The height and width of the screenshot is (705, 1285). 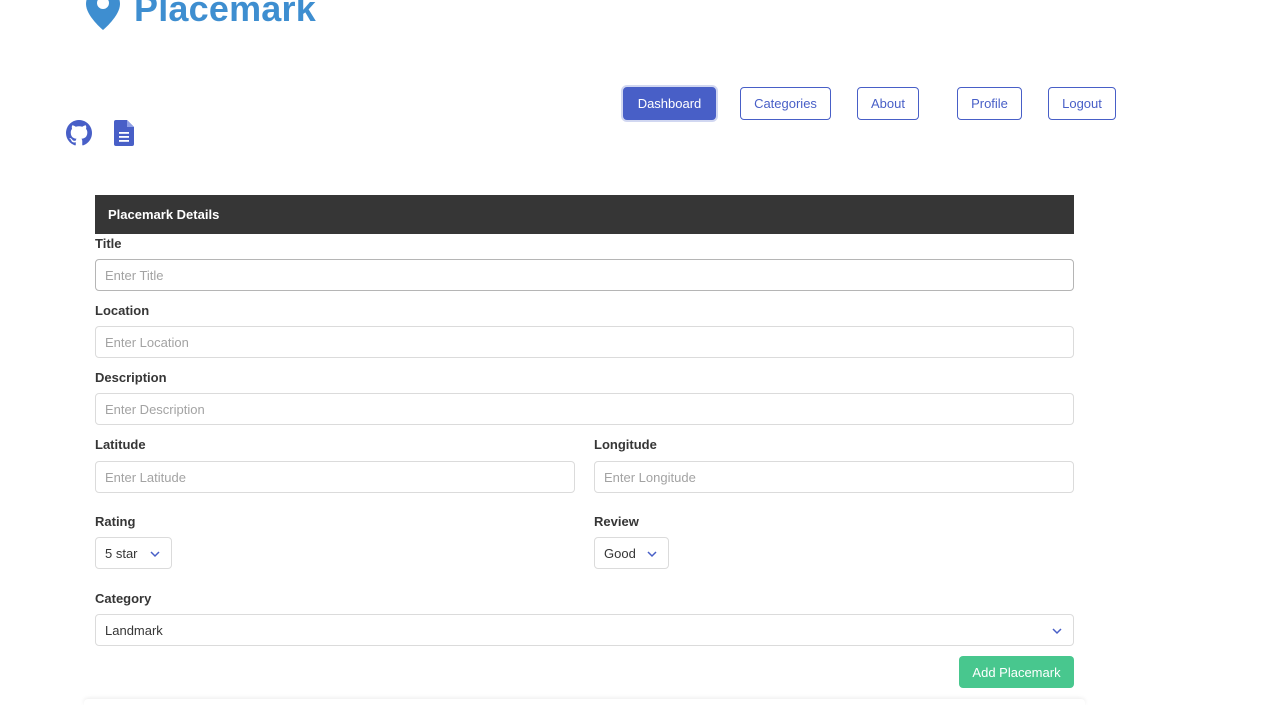 I want to click on latitude-input, so click(x=335, y=477).